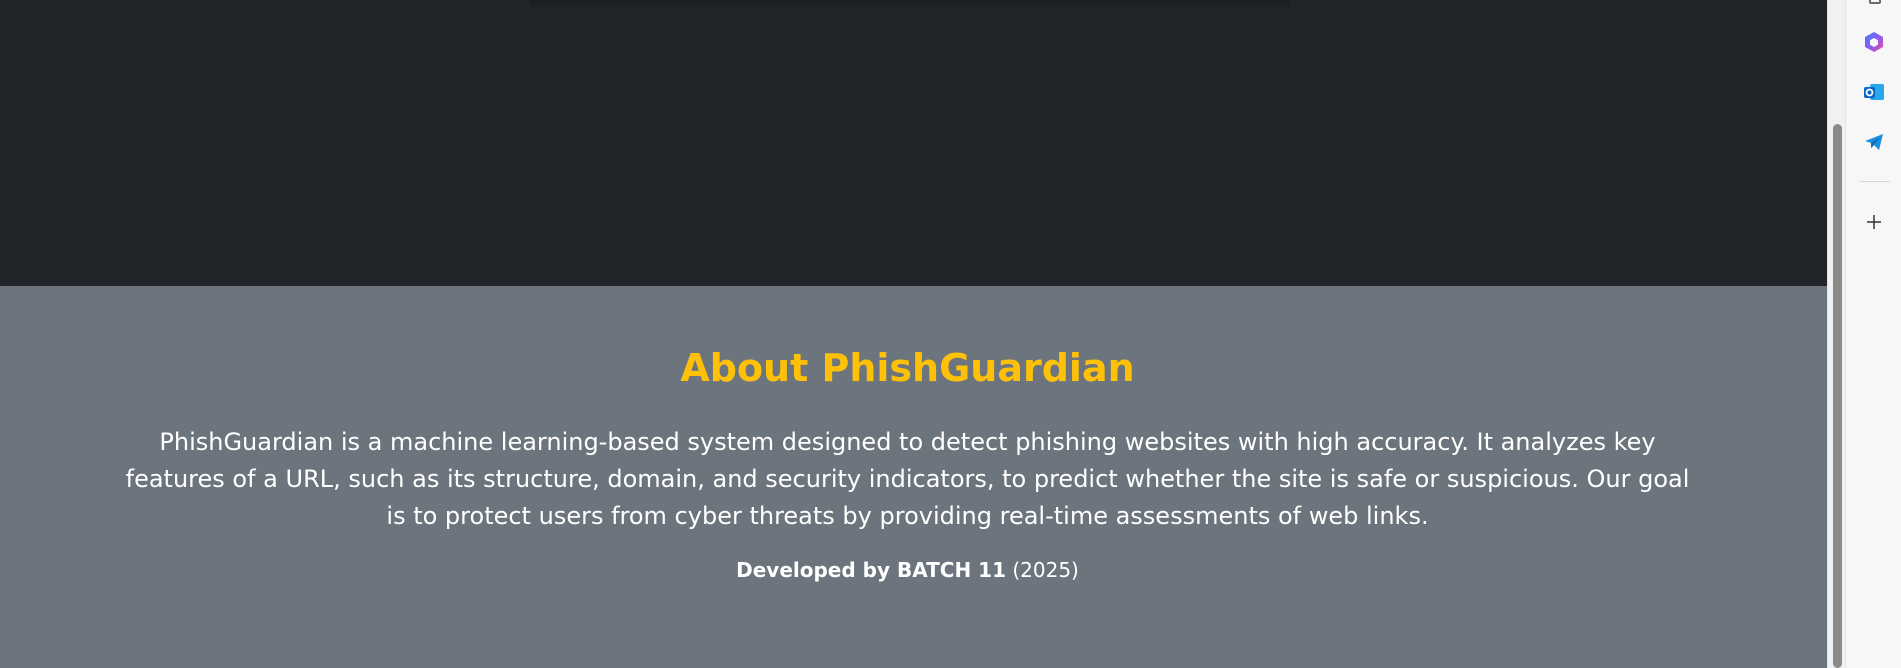  What do you see at coordinates (910, 7) in the screenshot?
I see `card-shadow` at bounding box center [910, 7].